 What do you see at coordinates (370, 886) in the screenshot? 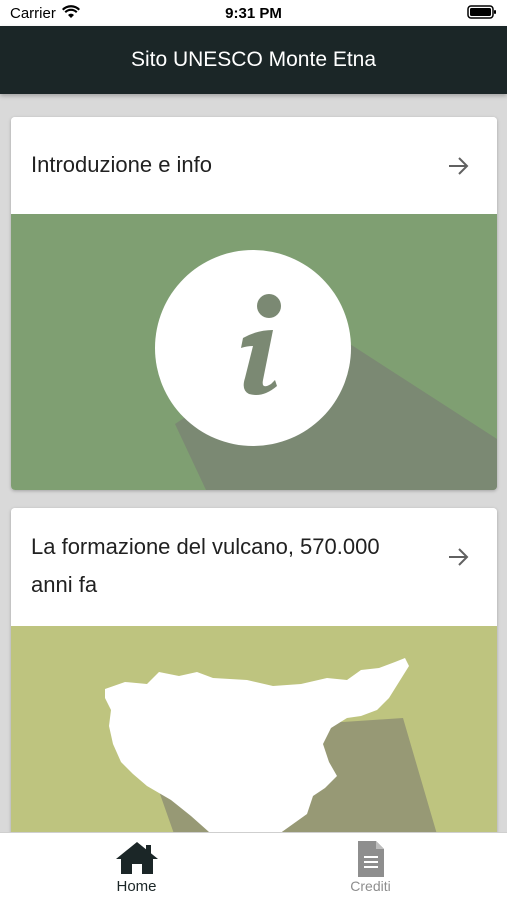
I see `tab-label: Crediti` at bounding box center [370, 886].